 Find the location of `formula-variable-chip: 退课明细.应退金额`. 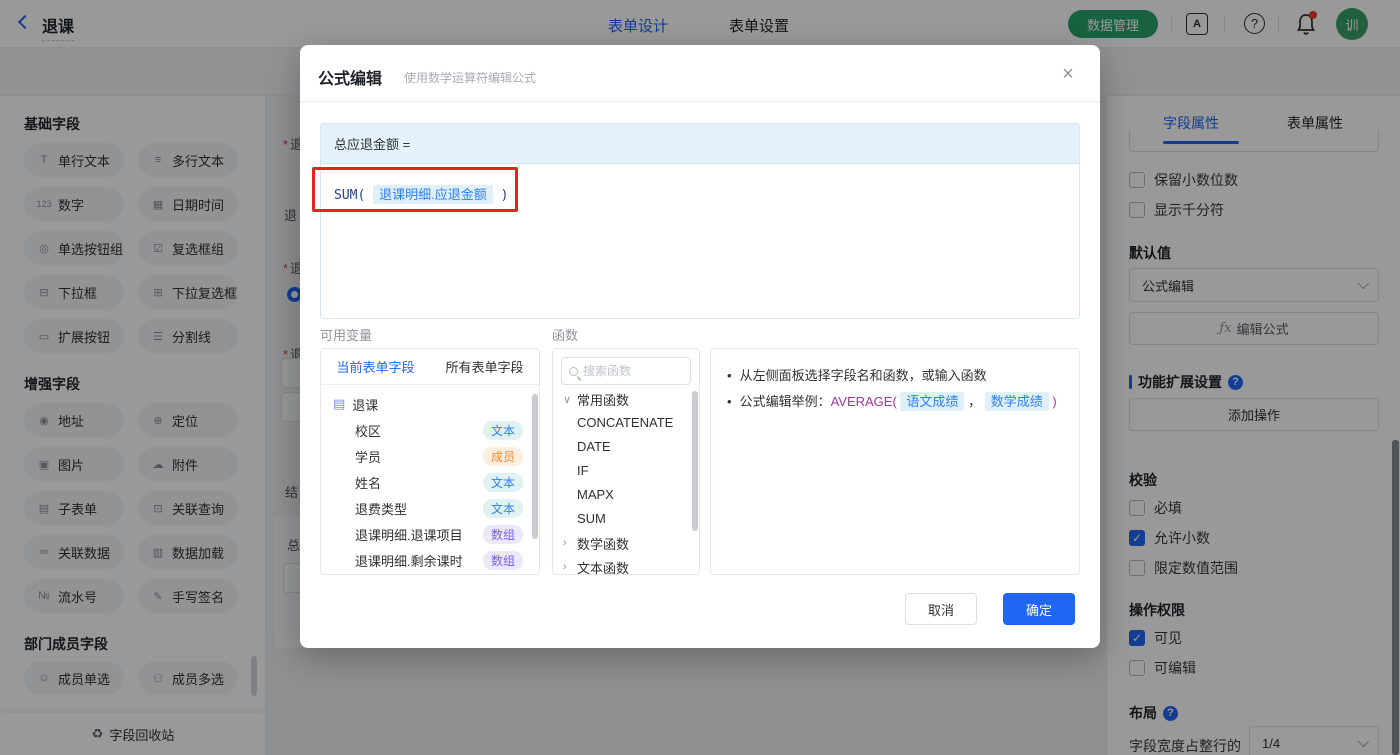

formula-variable-chip: 退课明细.应退金额 is located at coordinates (433, 194).